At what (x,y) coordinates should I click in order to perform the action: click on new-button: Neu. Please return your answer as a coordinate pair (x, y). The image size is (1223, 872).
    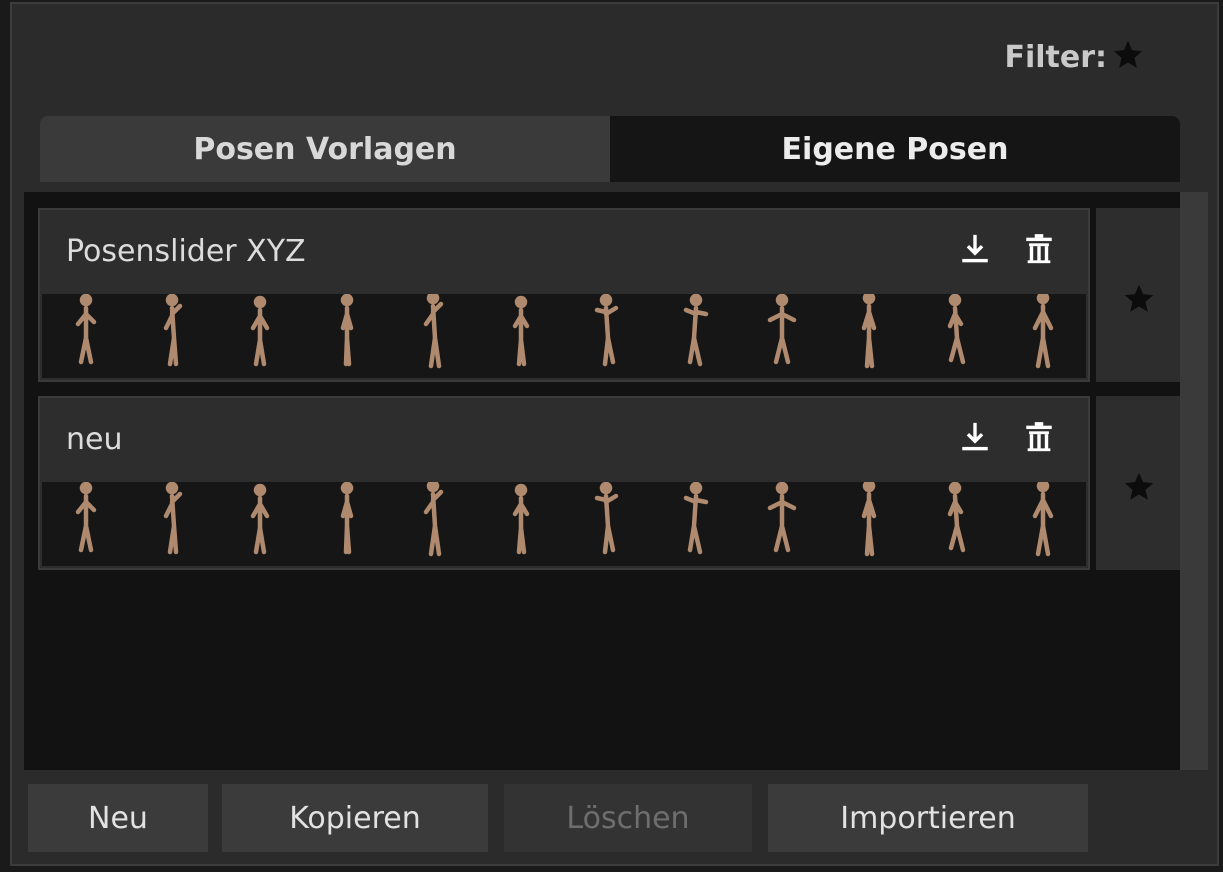
    Looking at the image, I should click on (118, 818).